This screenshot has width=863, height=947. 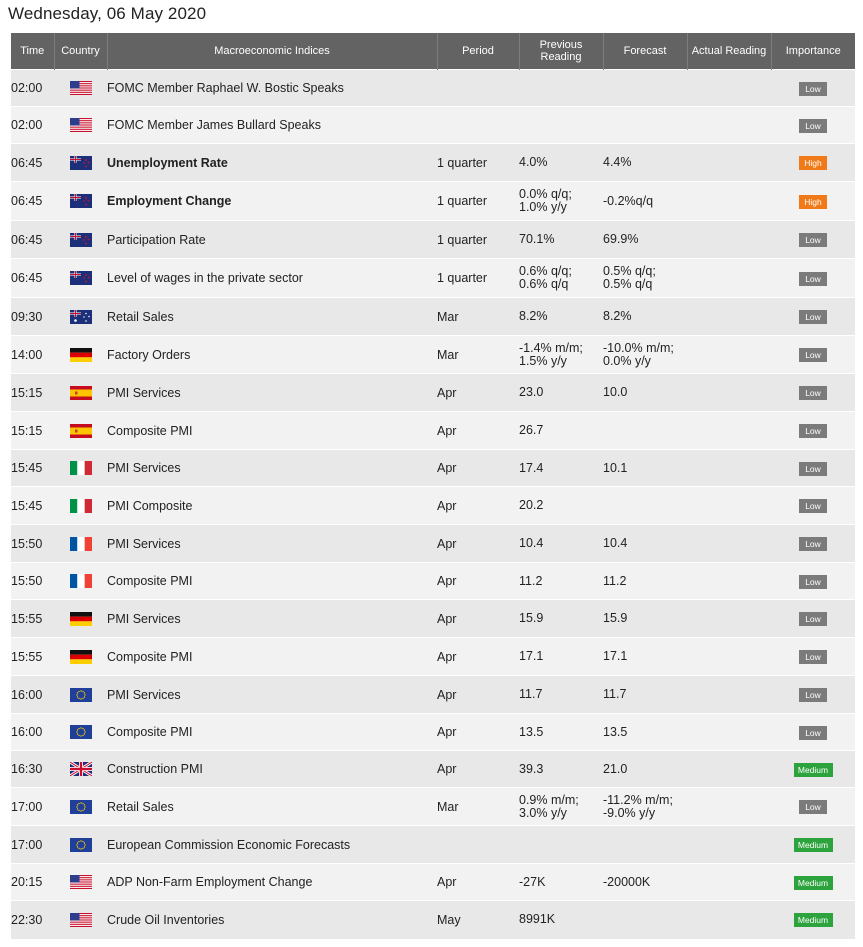 What do you see at coordinates (615, 768) in the screenshot?
I see `forecast-line1: 21.0` at bounding box center [615, 768].